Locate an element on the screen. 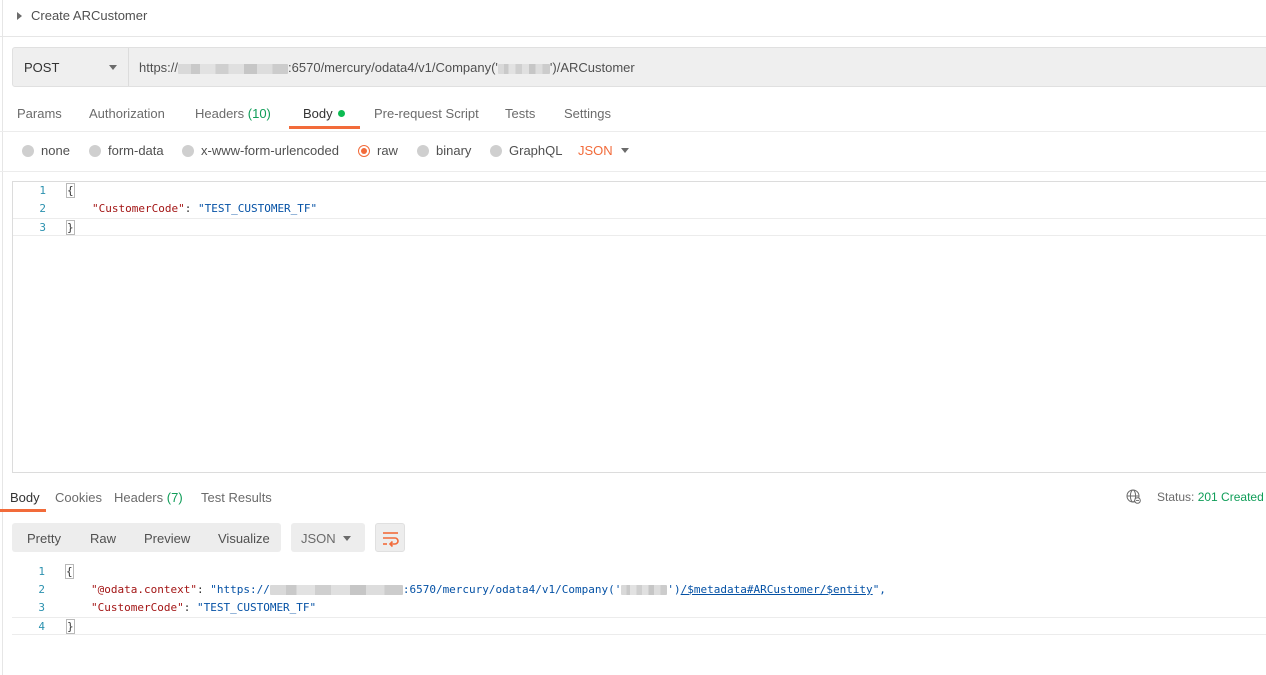  response-status: Status: 201 Created is located at coordinates (1210, 497).